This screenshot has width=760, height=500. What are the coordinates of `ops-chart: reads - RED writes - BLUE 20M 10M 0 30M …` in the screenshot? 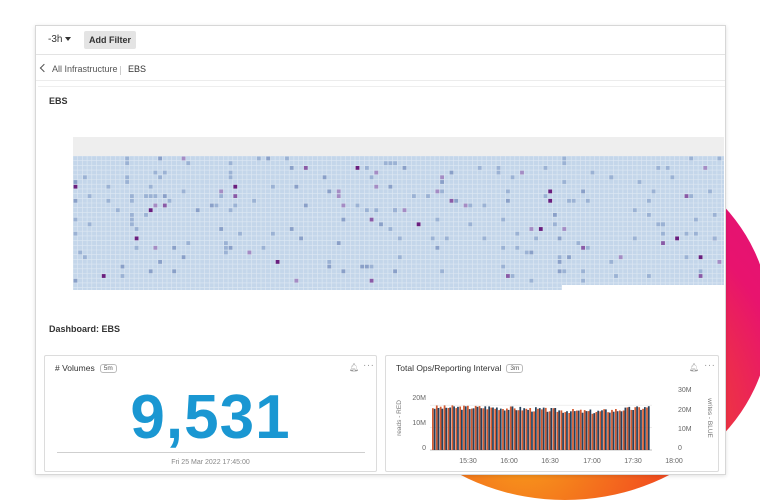 It's located at (552, 413).